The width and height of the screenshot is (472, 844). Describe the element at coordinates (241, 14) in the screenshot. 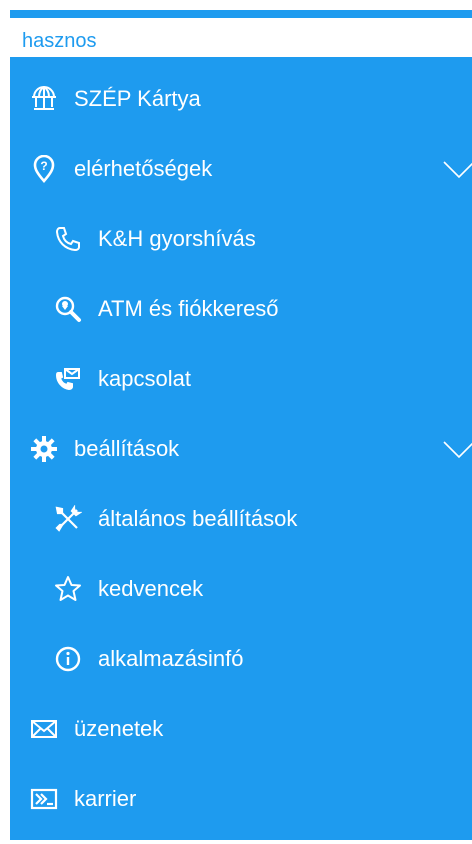

I see `top-accent-bar` at that location.